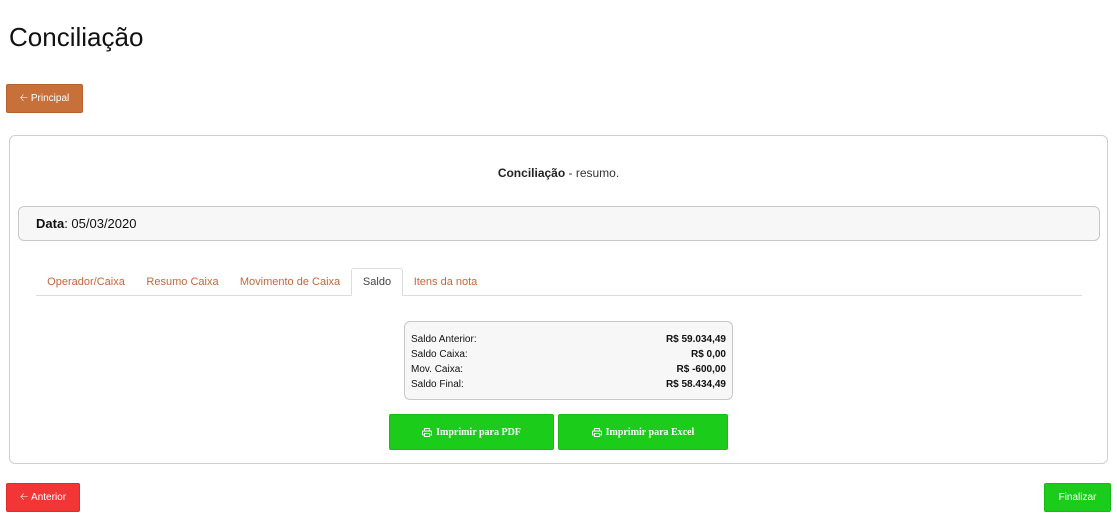  I want to click on page-title: Conciliação, so click(76, 37).